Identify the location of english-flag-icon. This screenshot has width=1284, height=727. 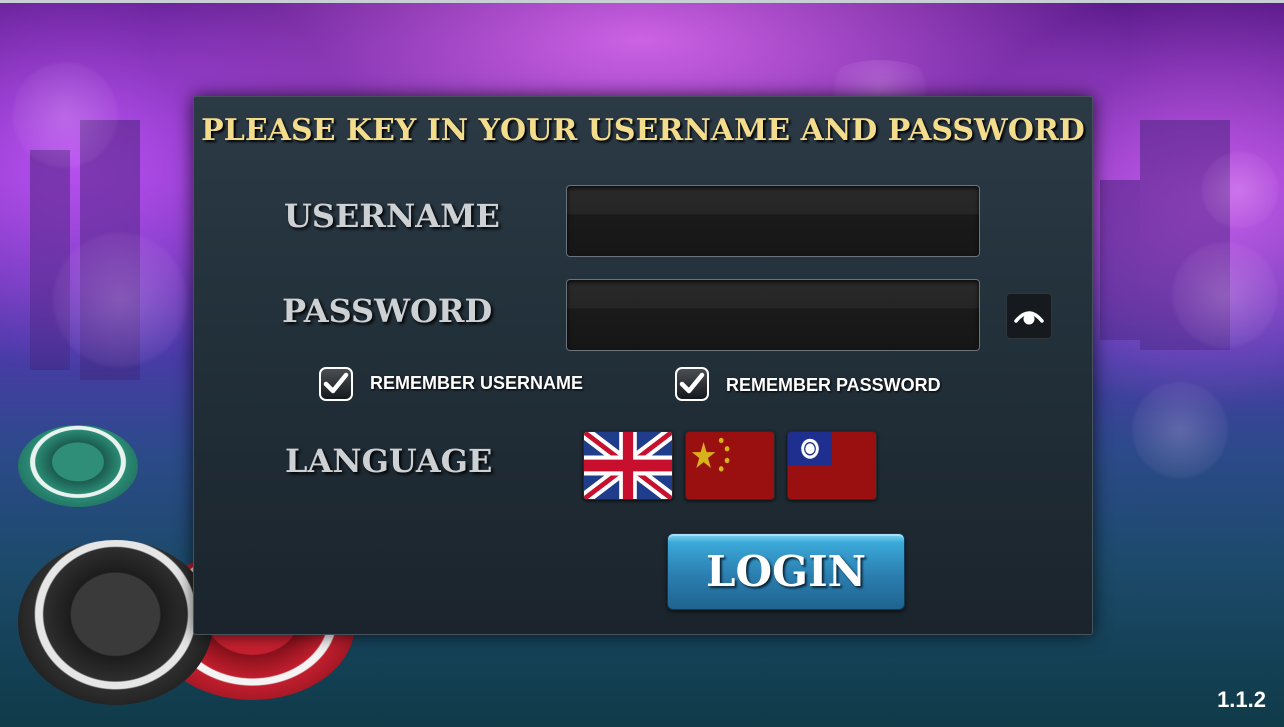
(628, 465).